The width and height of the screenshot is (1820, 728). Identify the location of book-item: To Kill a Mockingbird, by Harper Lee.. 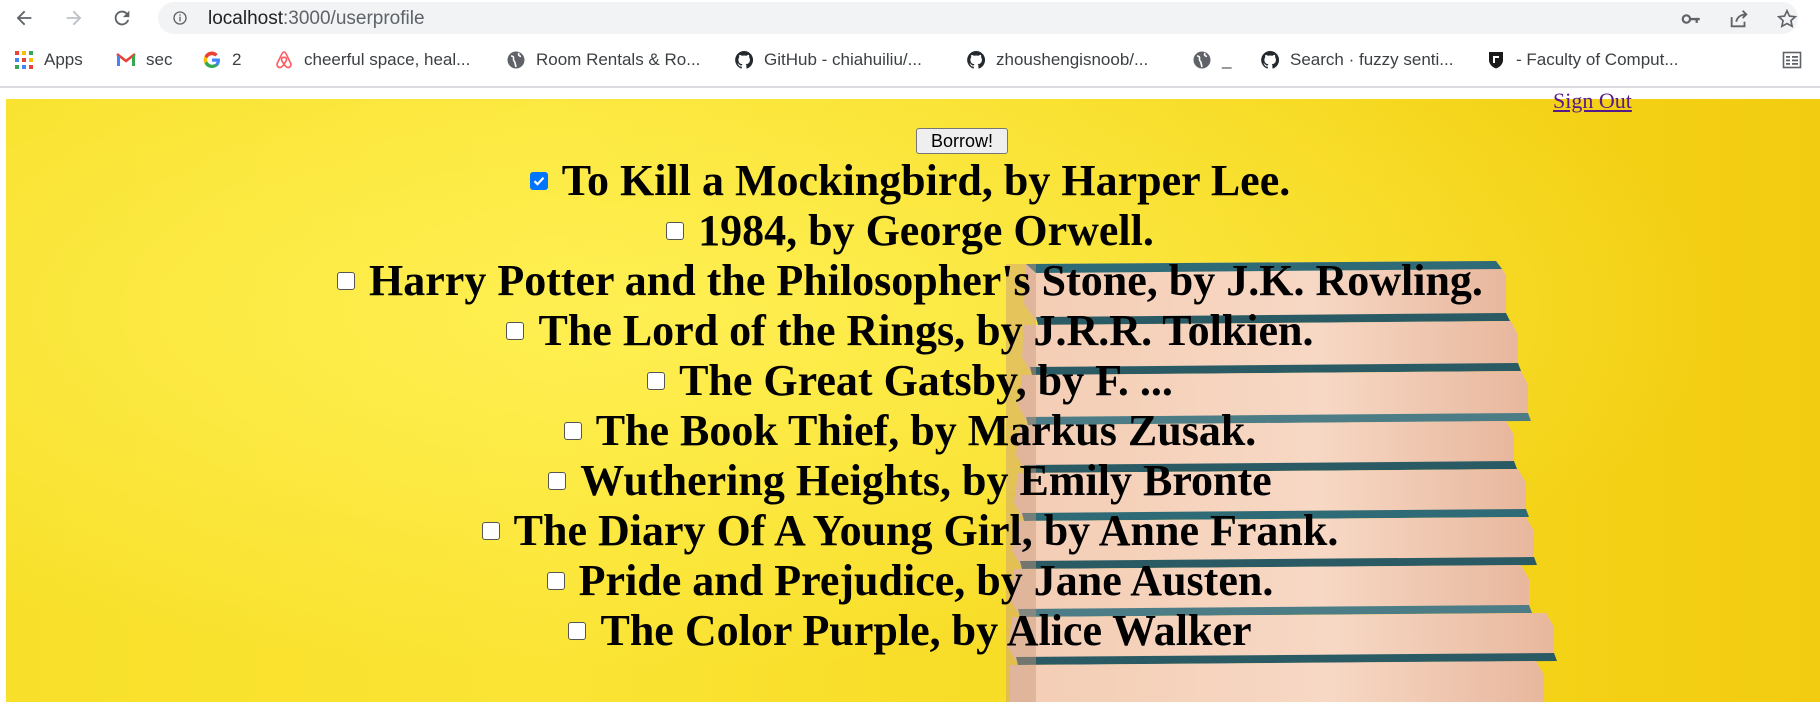
(910, 181).